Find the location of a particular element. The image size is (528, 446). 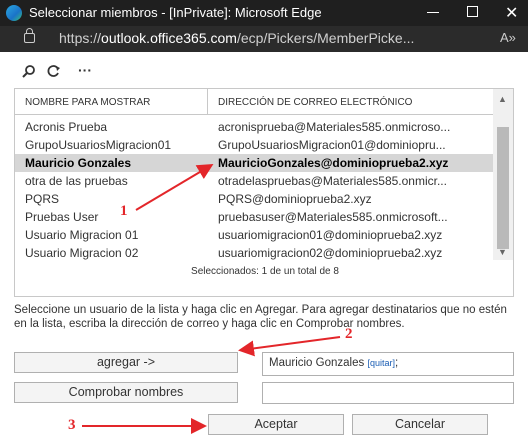

annotation-label-3: 3 is located at coordinates (72, 425).